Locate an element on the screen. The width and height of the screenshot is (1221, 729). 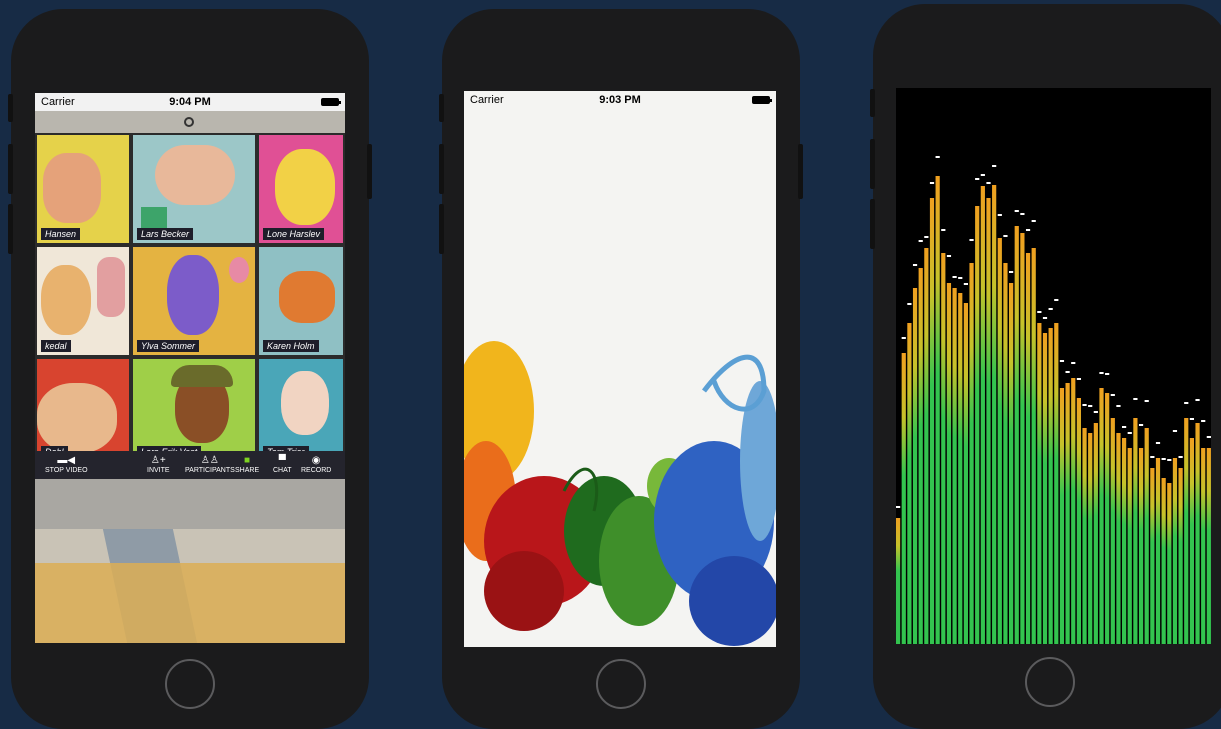
participant-tile: Ylva Sommer is located at coordinates (194, 301).